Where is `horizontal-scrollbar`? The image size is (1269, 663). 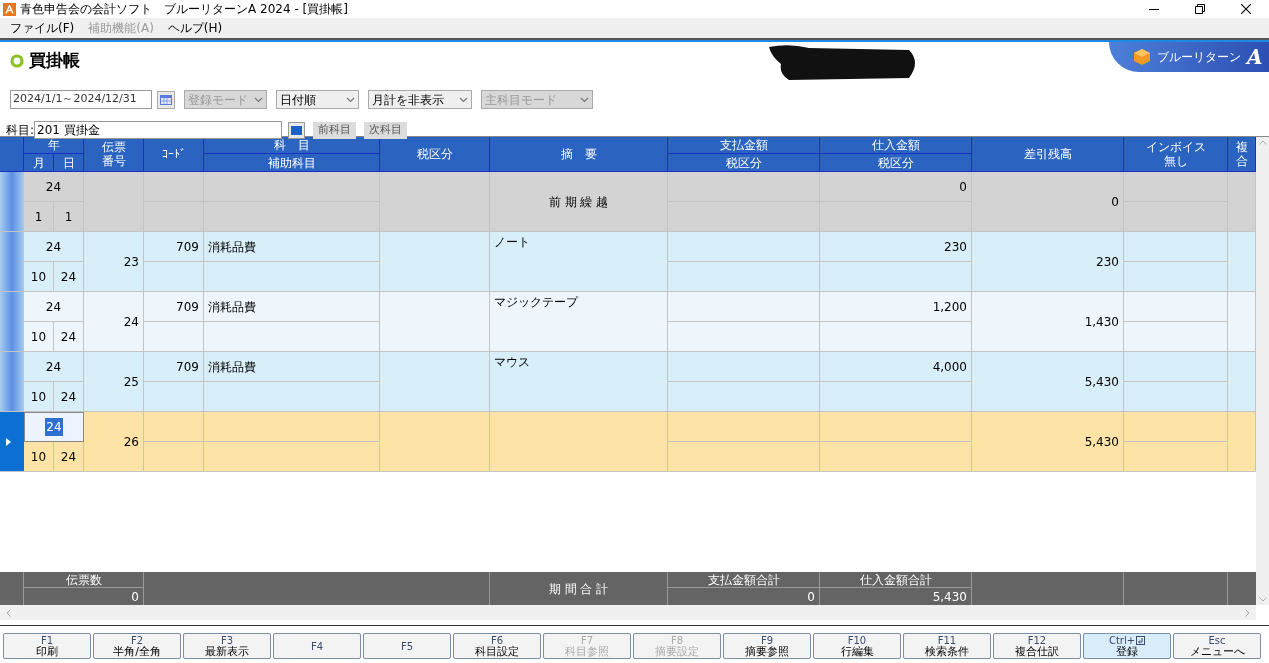 horizontal-scrollbar is located at coordinates (628, 612).